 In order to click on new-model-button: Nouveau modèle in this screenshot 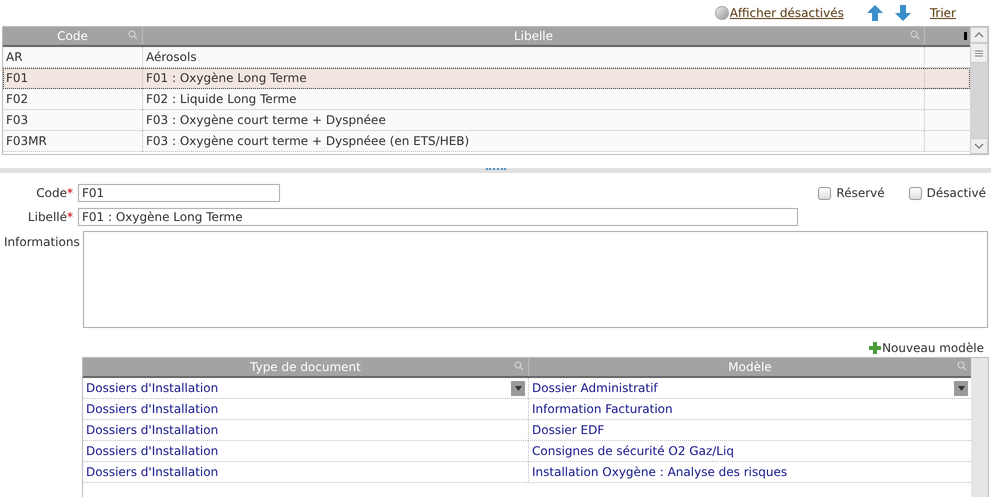, I will do `click(926, 348)`.